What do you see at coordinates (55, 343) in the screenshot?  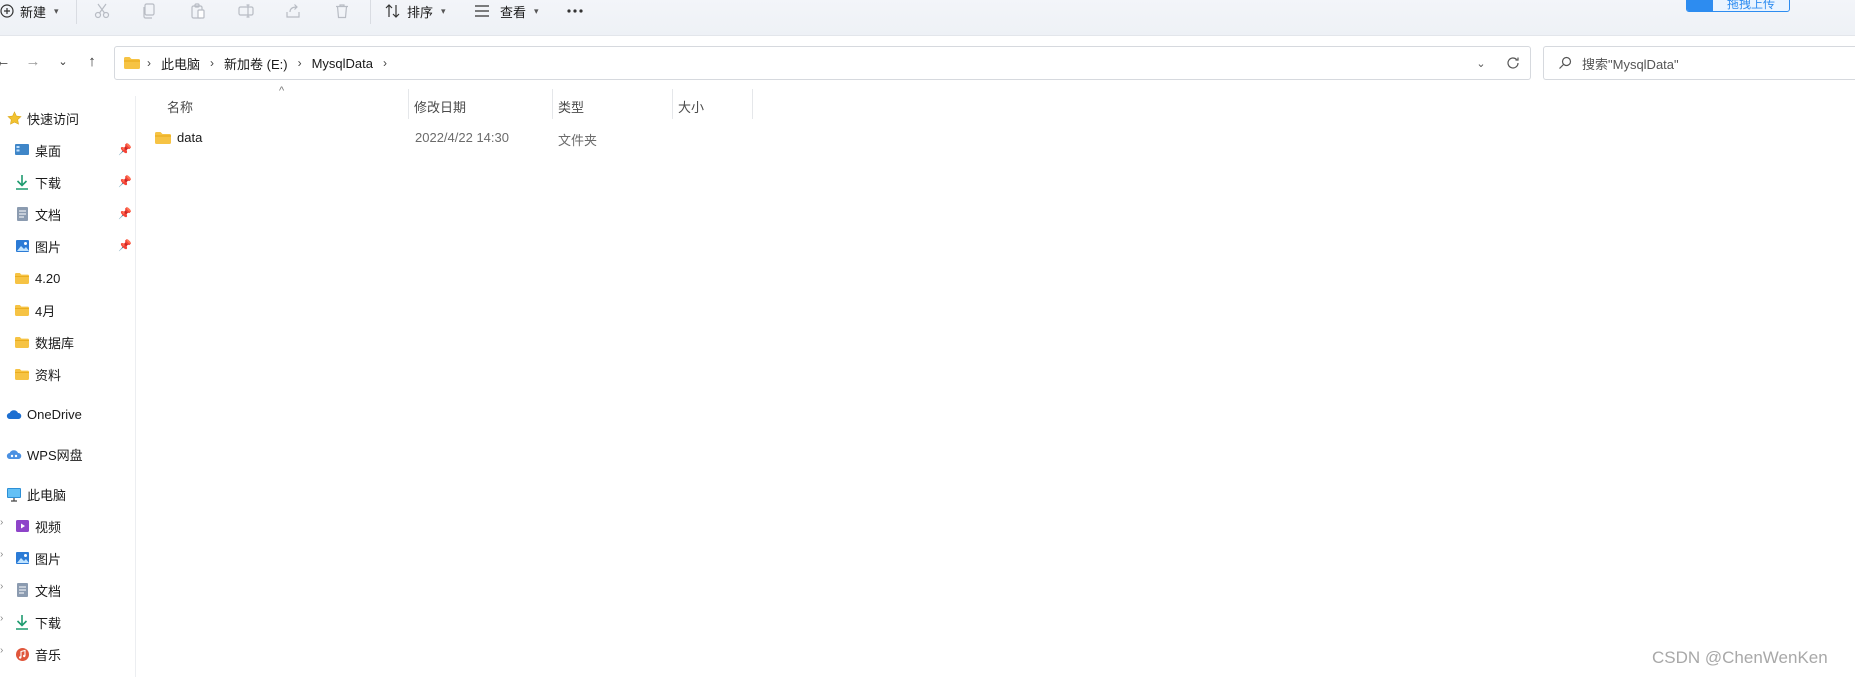 I see `sidebar-item-label: 数据库` at bounding box center [55, 343].